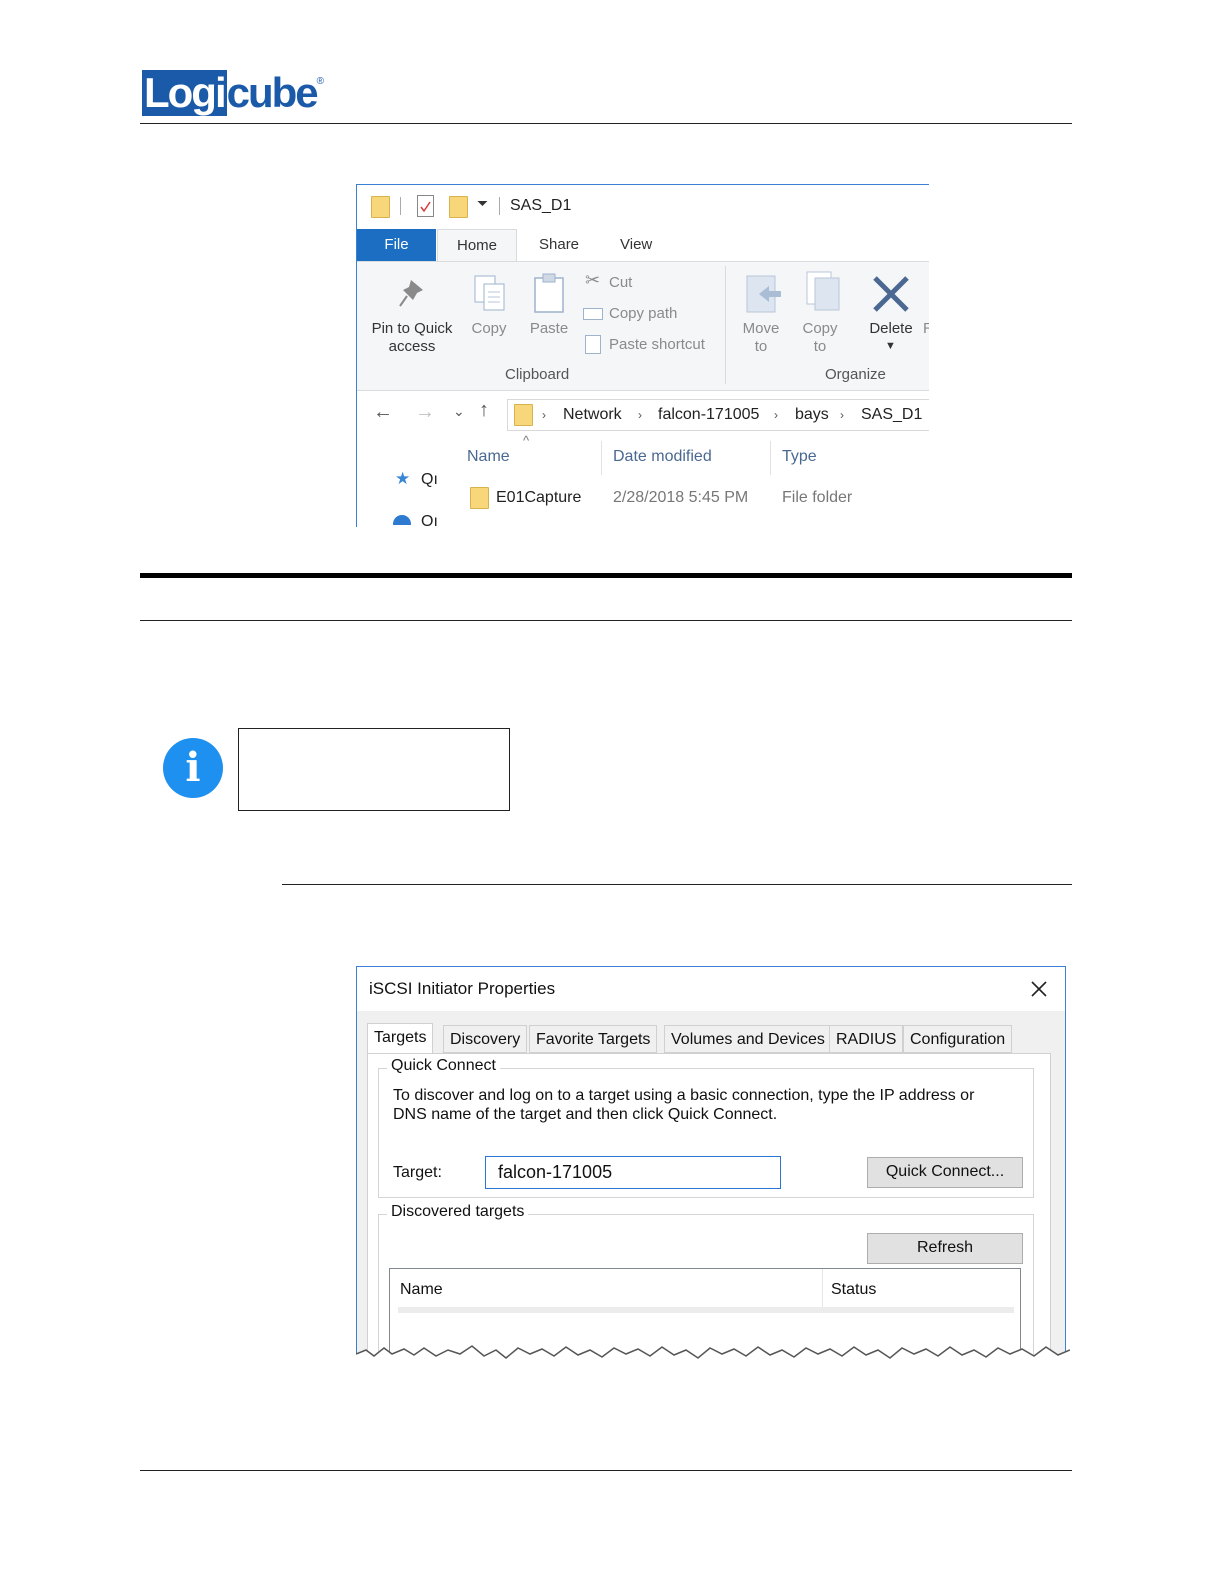  What do you see at coordinates (812, 415) in the screenshot?
I see `breadcrumb-bays: bays` at bounding box center [812, 415].